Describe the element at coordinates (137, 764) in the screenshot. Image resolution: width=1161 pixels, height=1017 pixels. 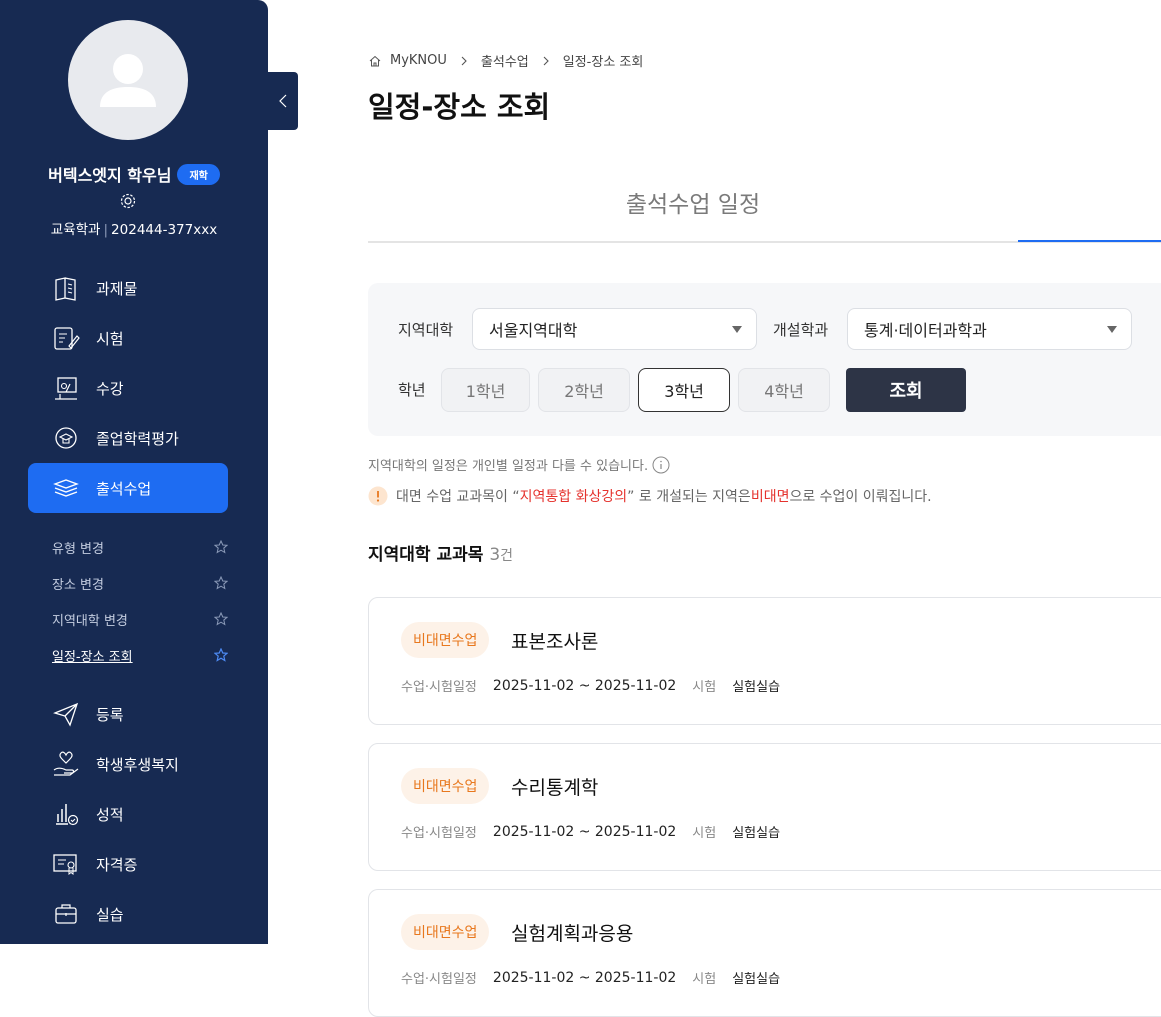
I see `menu-label: 학생후생복지` at that location.